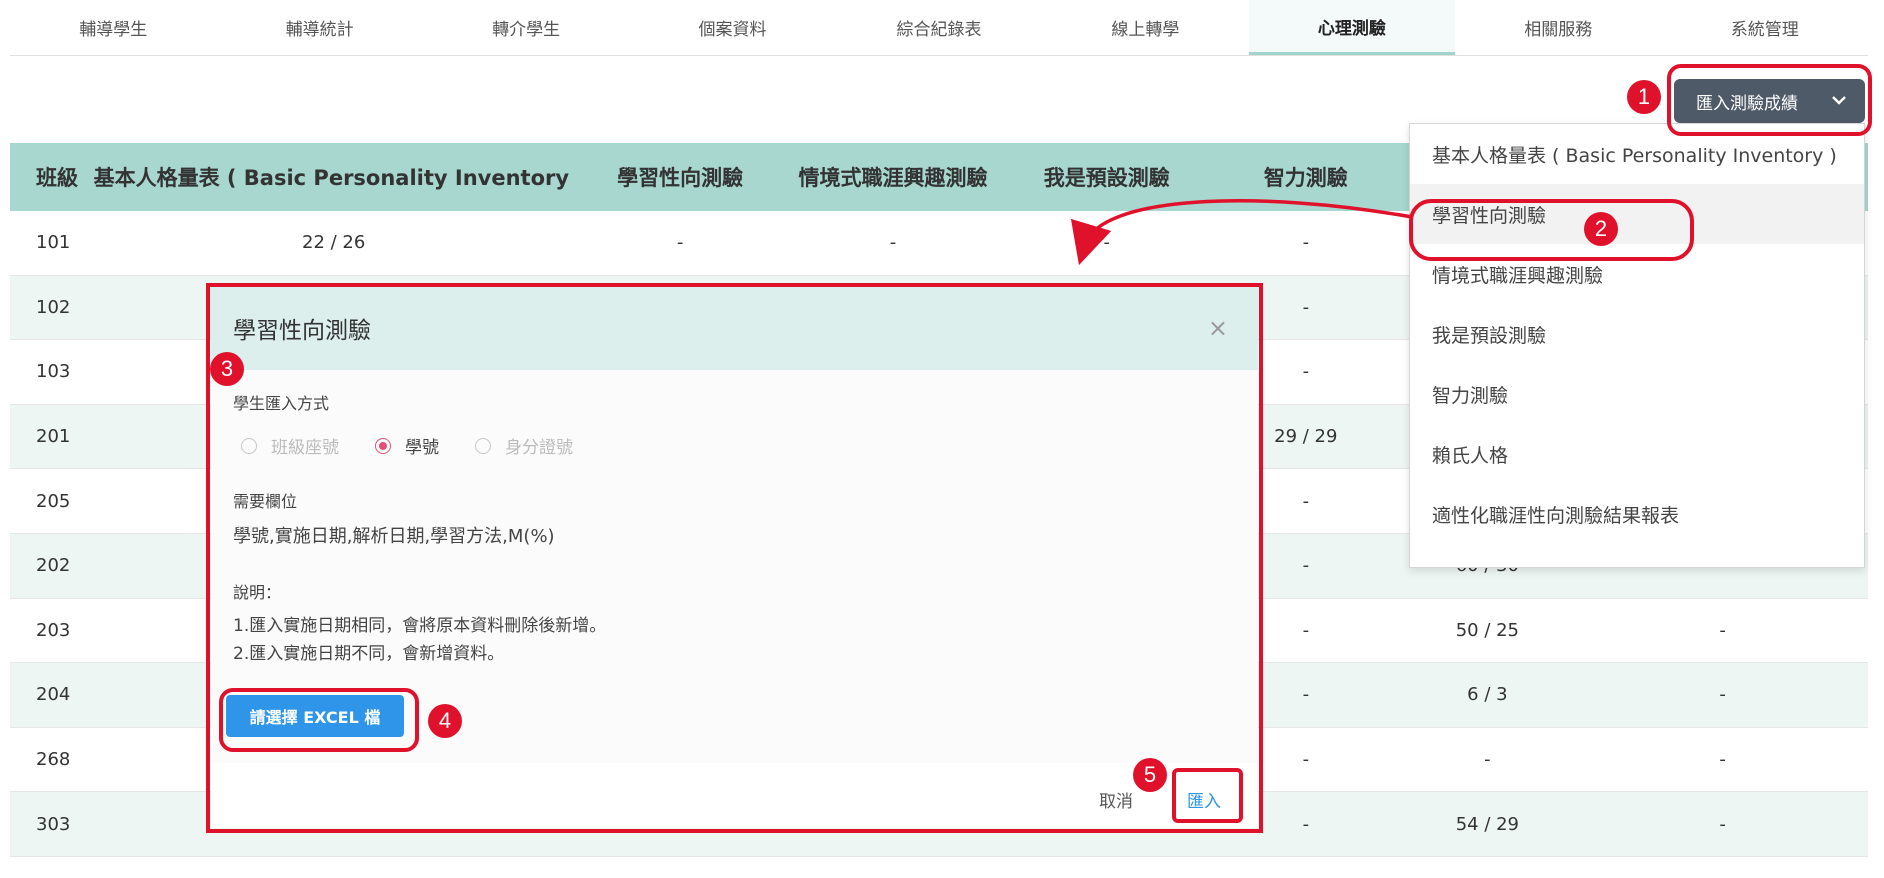 The width and height of the screenshot is (1884, 878). Describe the element at coordinates (1601, 229) in the screenshot. I see `annotation-badge-2: 2` at that location.